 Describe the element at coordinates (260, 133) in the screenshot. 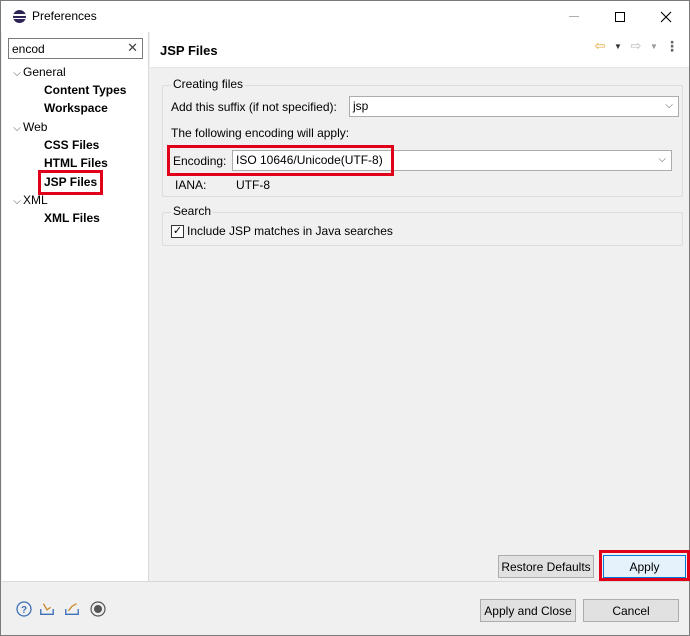

I see `encoding-note: The following encoding will apply:` at that location.